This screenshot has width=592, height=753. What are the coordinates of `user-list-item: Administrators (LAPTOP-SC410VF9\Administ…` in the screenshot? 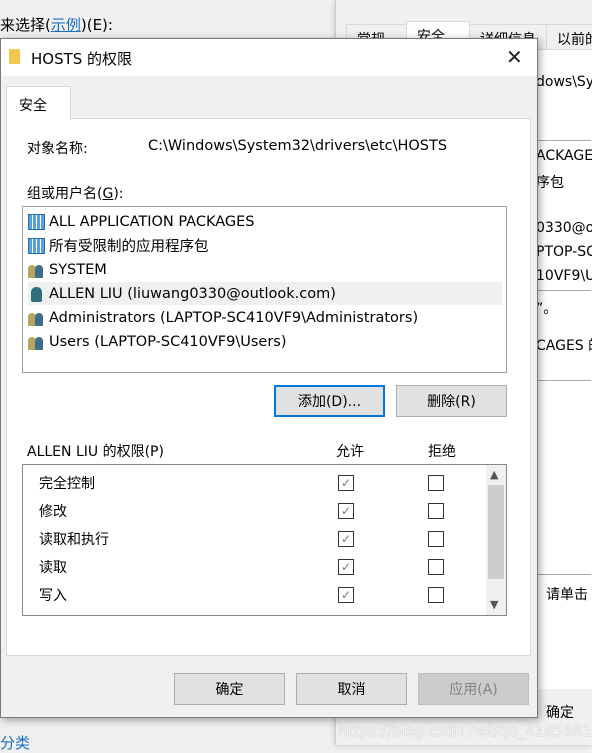 It's located at (265, 317).